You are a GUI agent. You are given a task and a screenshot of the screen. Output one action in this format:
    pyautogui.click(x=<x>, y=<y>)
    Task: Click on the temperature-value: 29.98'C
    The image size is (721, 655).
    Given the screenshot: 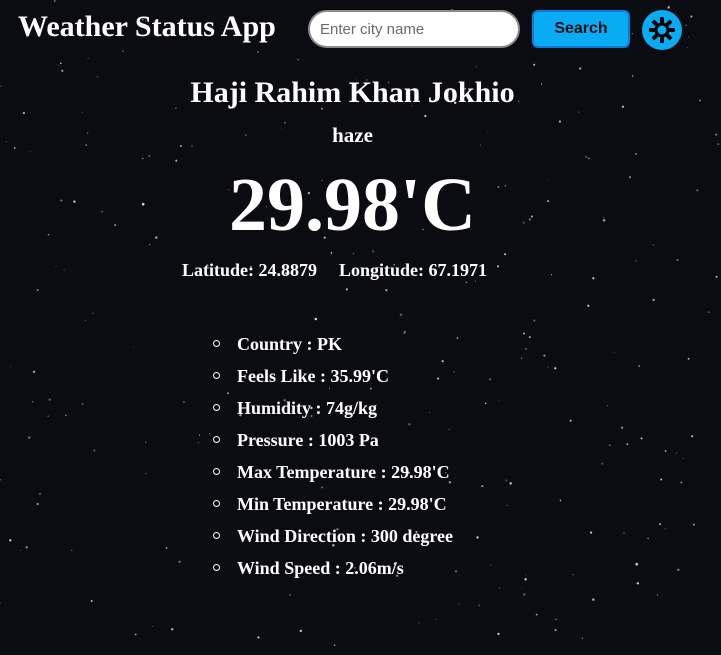 What is the action you would take?
    pyautogui.click(x=352, y=205)
    